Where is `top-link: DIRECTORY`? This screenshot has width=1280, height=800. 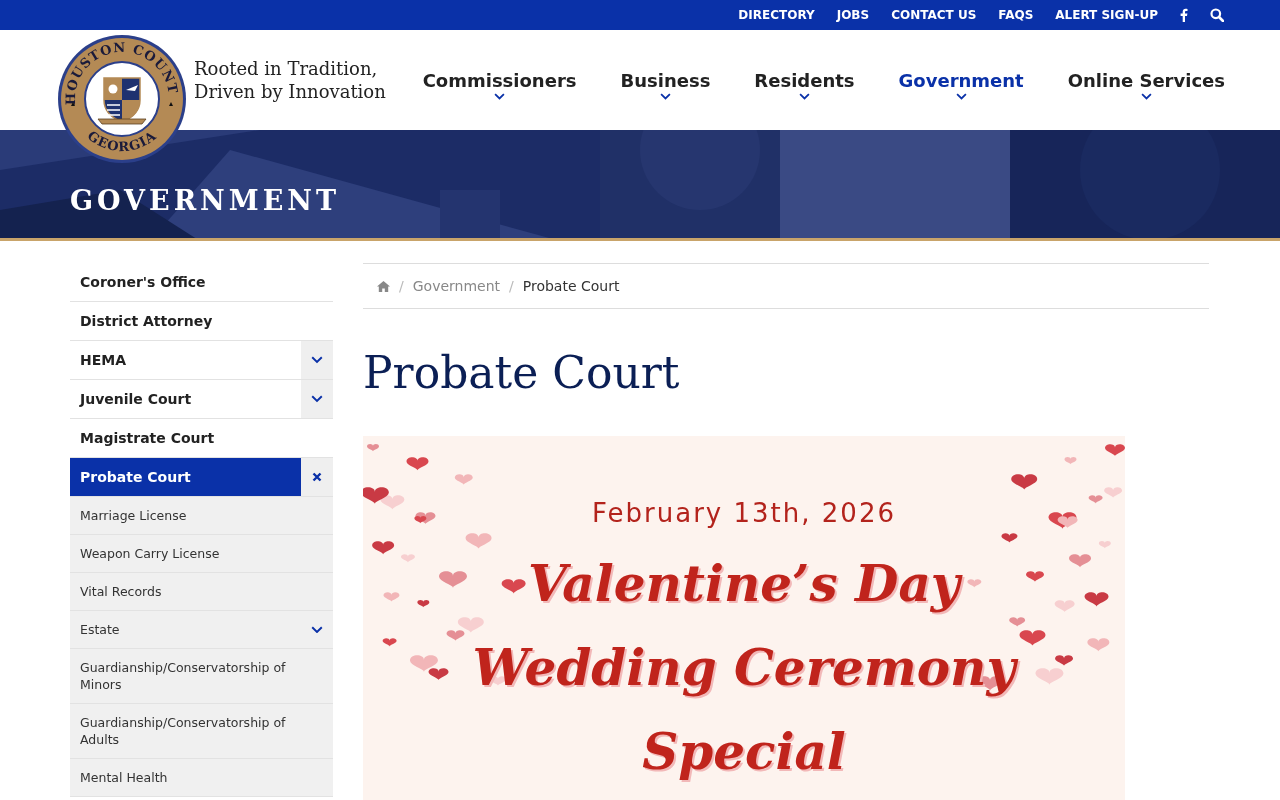 top-link: DIRECTORY is located at coordinates (776, 15).